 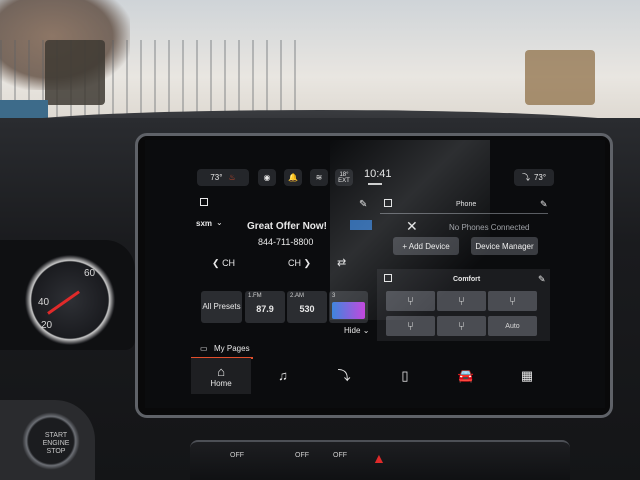 What do you see at coordinates (297, 296) in the screenshot?
I see `preset-2-label: 2.AM` at bounding box center [297, 296].